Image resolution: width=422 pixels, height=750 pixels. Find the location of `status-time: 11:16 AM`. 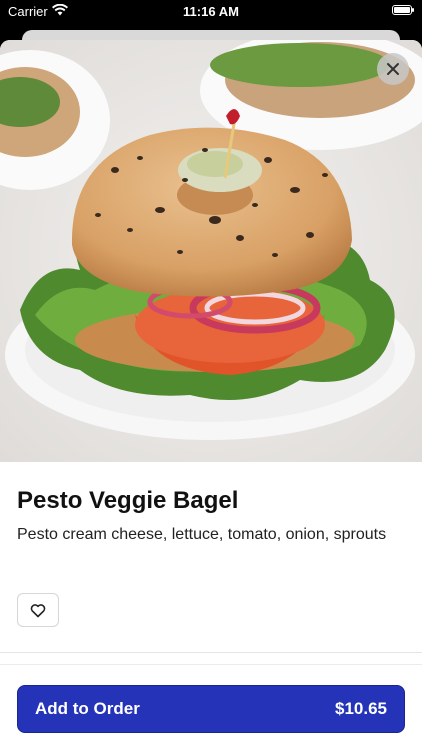

status-time: 11:16 AM is located at coordinates (211, 11).